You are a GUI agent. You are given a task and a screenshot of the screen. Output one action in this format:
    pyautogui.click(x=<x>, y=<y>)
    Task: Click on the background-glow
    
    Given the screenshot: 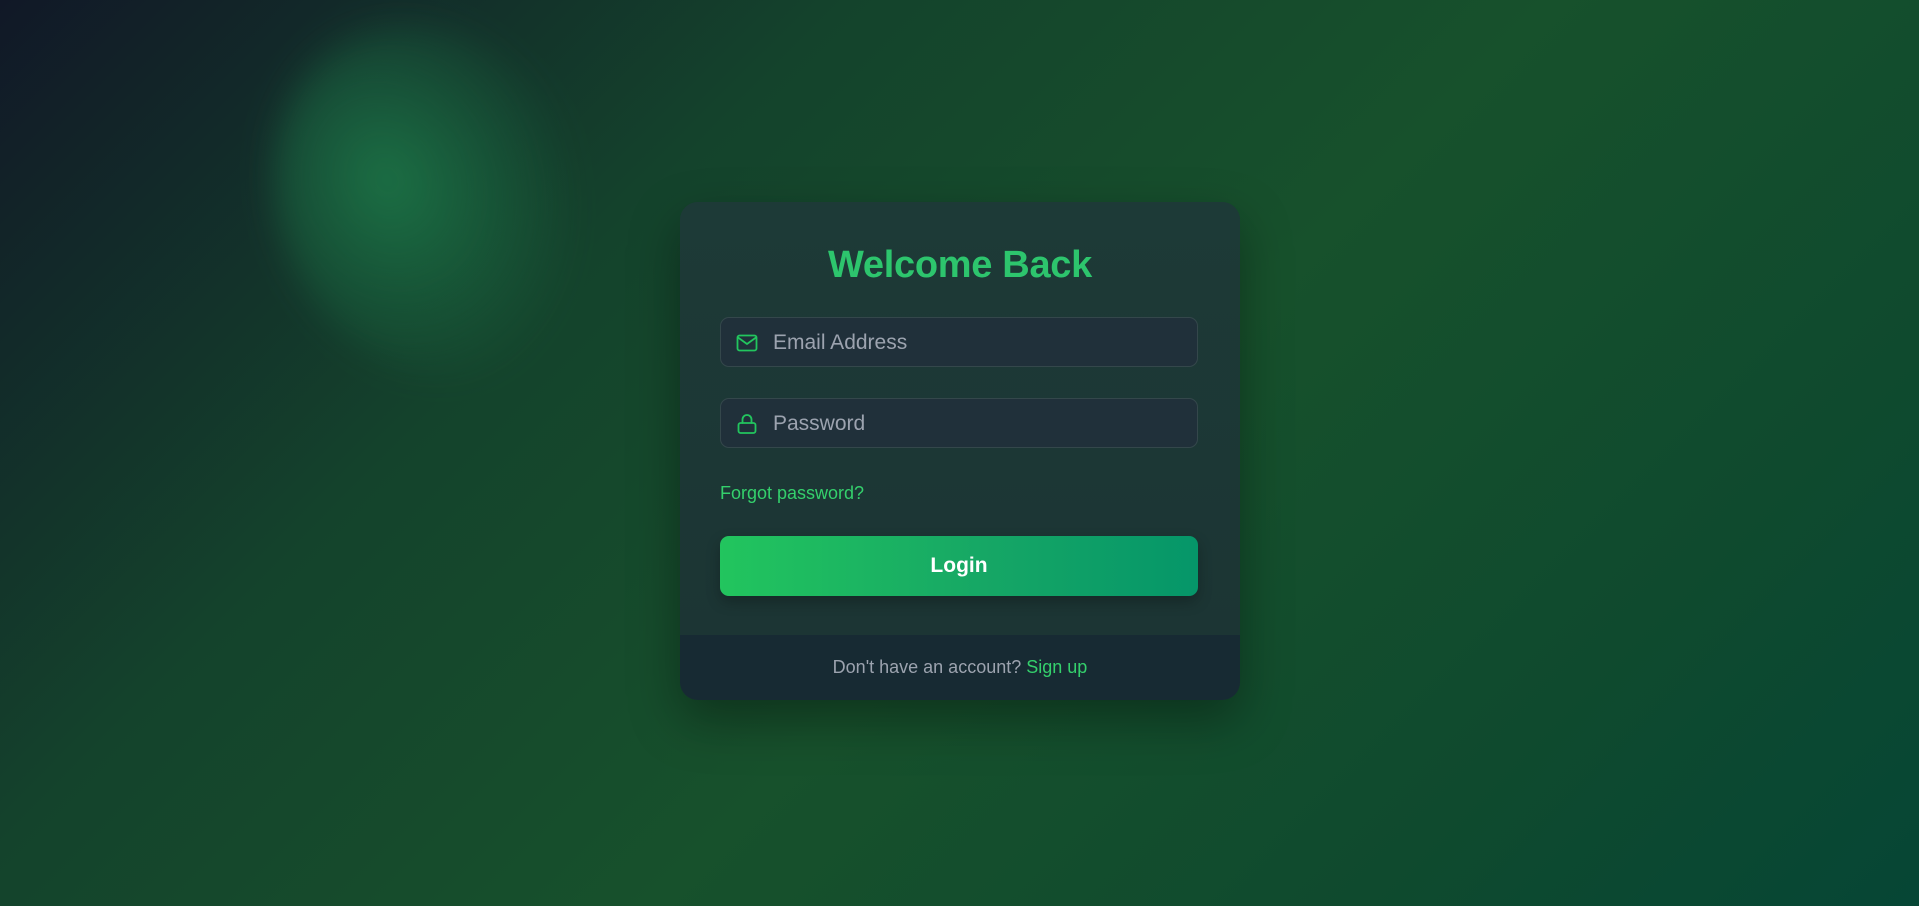 What is the action you would take?
    pyautogui.click(x=430, y=214)
    